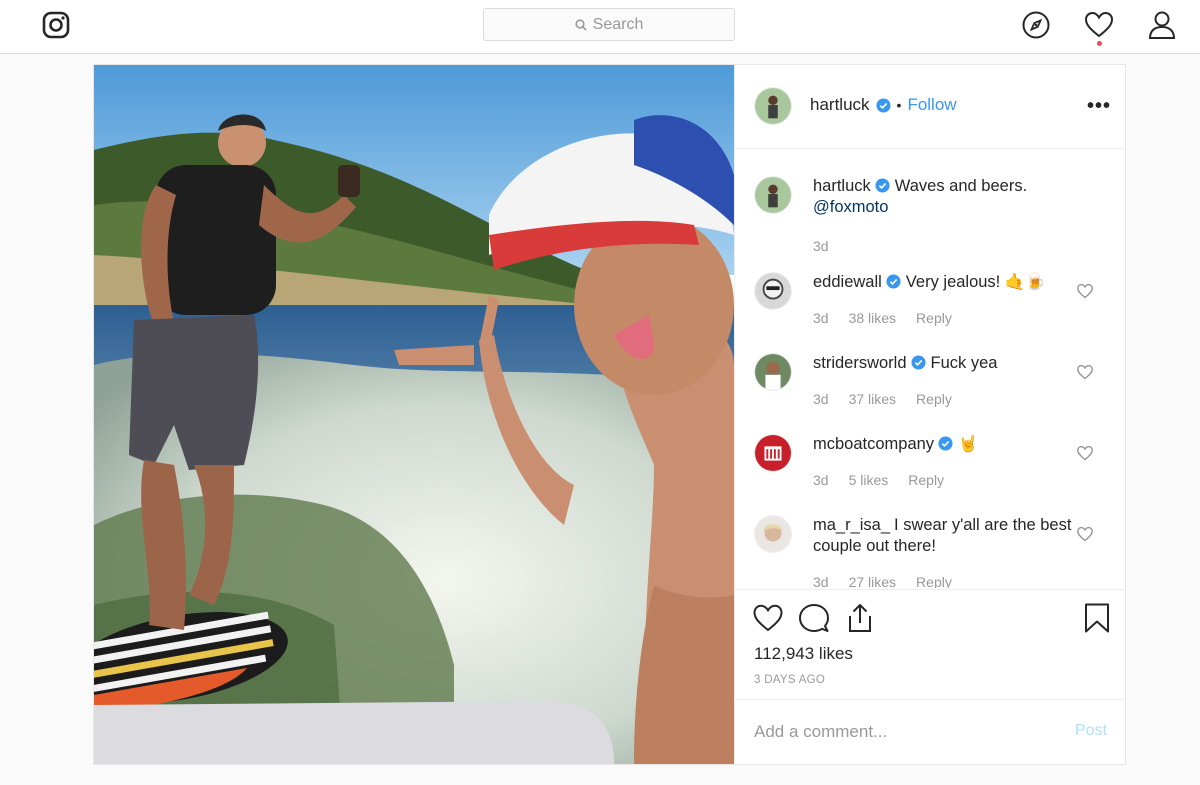 The image size is (1200, 785). Describe the element at coordinates (814, 618) in the screenshot. I see `comment-bubble-icon` at that location.